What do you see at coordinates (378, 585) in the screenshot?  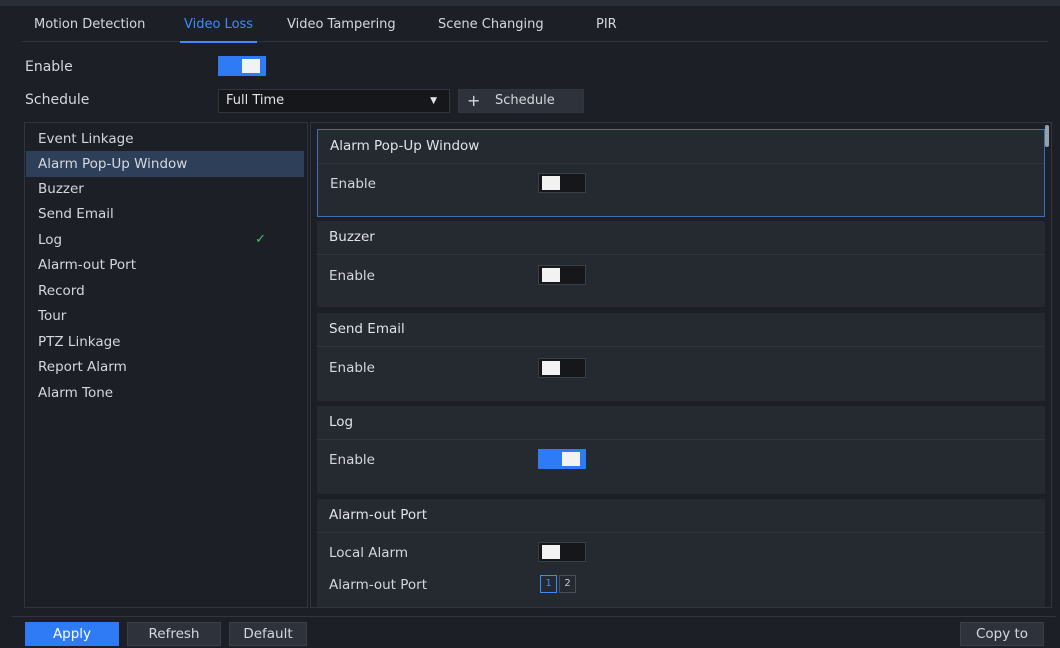 I see `alarm-out-port-label: Alarm-out Port` at bounding box center [378, 585].